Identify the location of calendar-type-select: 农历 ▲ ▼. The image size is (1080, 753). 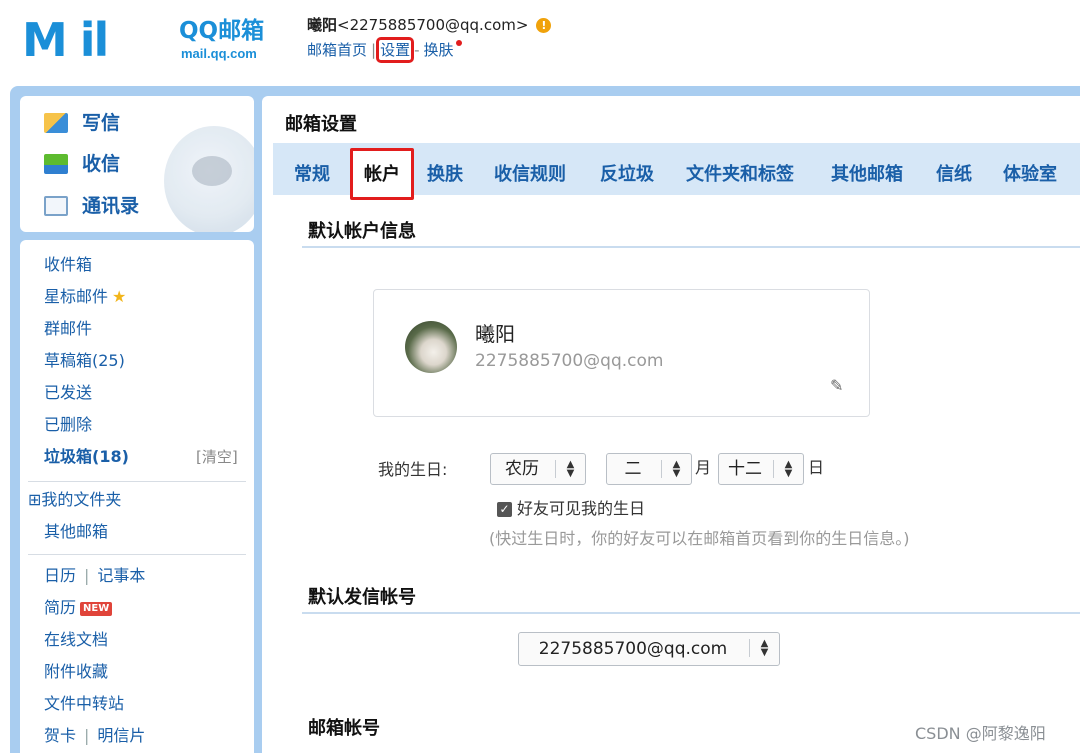
(538, 469).